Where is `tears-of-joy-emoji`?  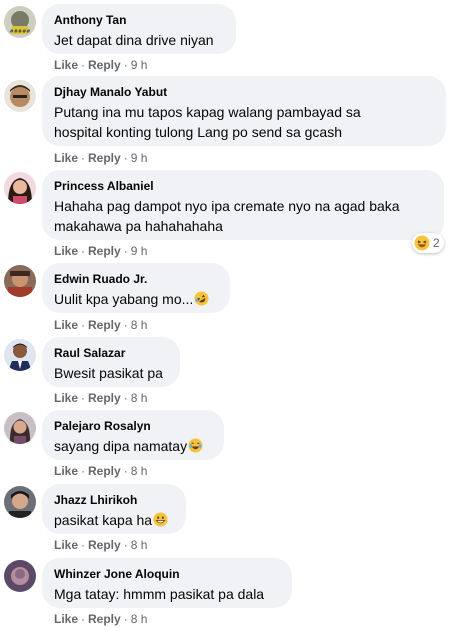 tears-of-joy-emoji is located at coordinates (195, 445).